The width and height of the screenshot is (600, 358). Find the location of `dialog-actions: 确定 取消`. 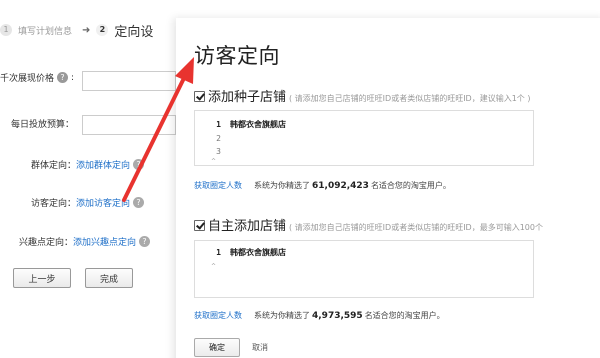

dialog-actions: 确定 取消 is located at coordinates (231, 347).